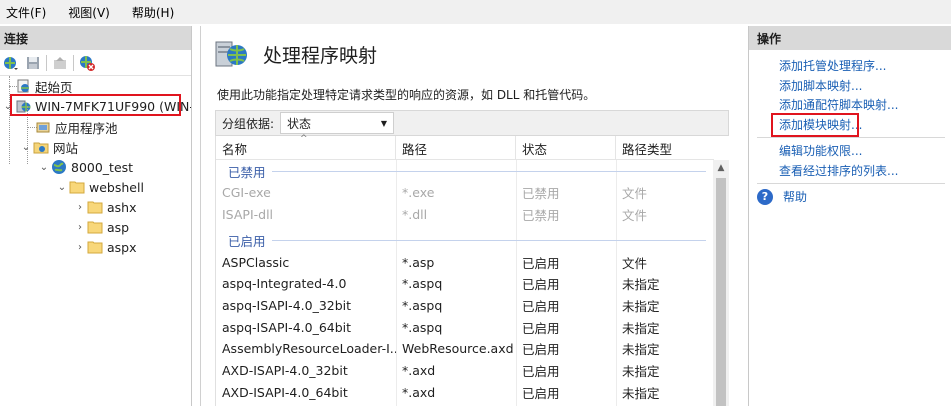 This screenshot has height=406, width=951. I want to click on server-icon, so click(23, 106).